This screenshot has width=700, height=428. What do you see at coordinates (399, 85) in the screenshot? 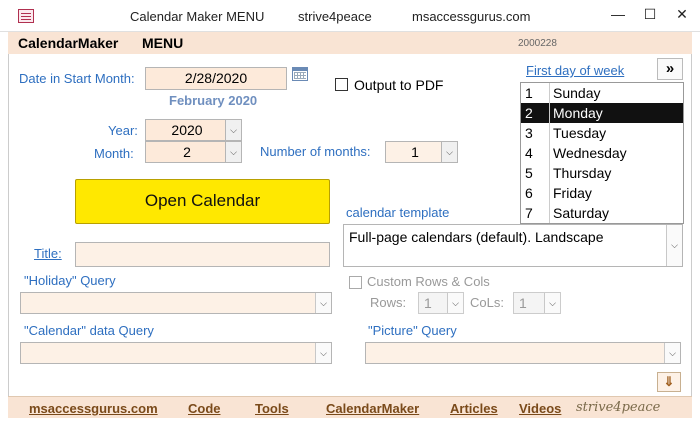
I see `output-pdf-label: Output to PDF` at bounding box center [399, 85].